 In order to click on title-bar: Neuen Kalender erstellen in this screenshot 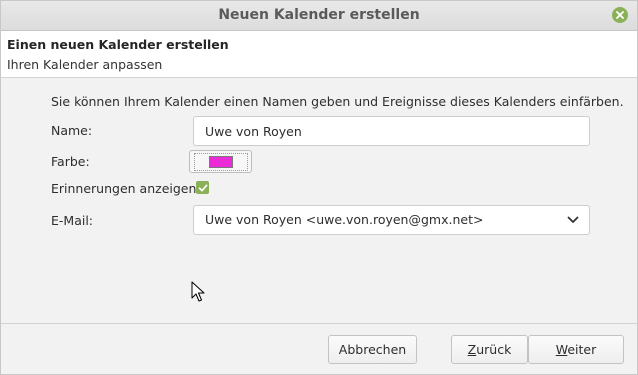, I will do `click(319, 16)`.